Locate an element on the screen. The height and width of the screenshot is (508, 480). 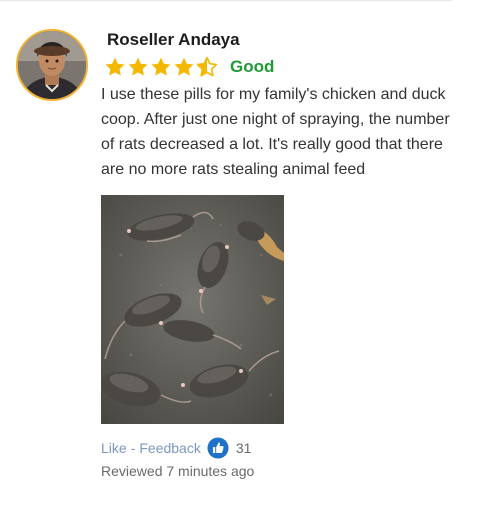
rating-row: Good is located at coordinates (189, 67).